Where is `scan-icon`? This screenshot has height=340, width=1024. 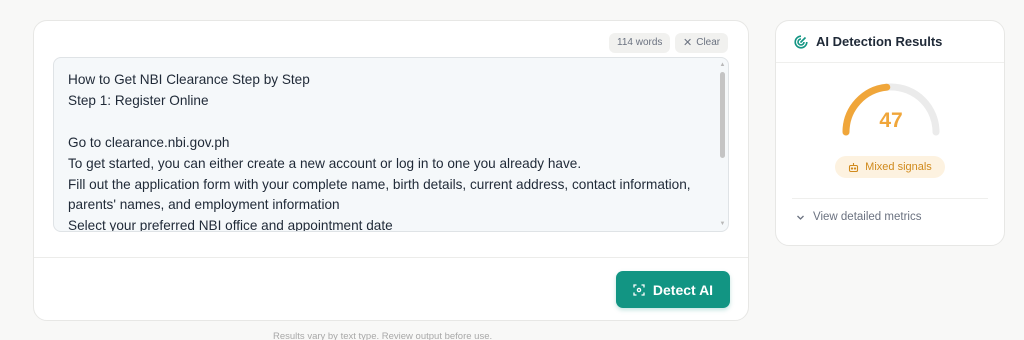
scan-icon is located at coordinates (639, 289).